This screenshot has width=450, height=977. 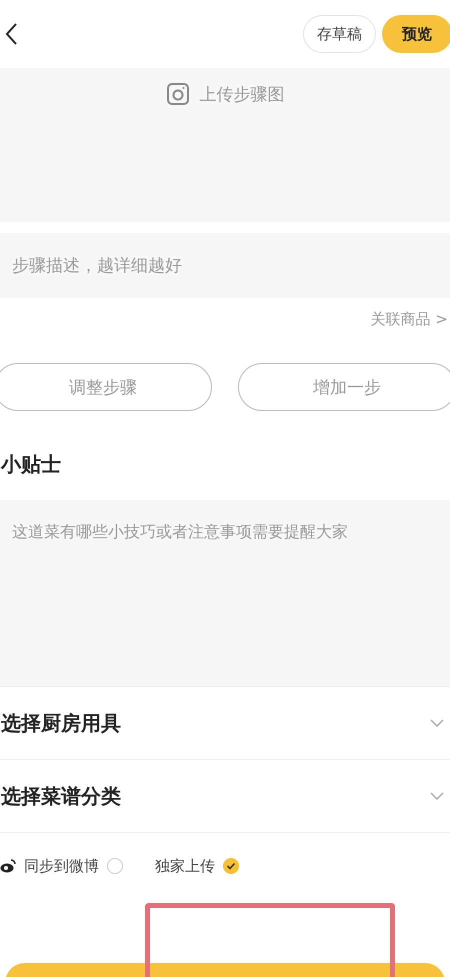 What do you see at coordinates (416, 34) in the screenshot?
I see `preview-button: 预览` at bounding box center [416, 34].